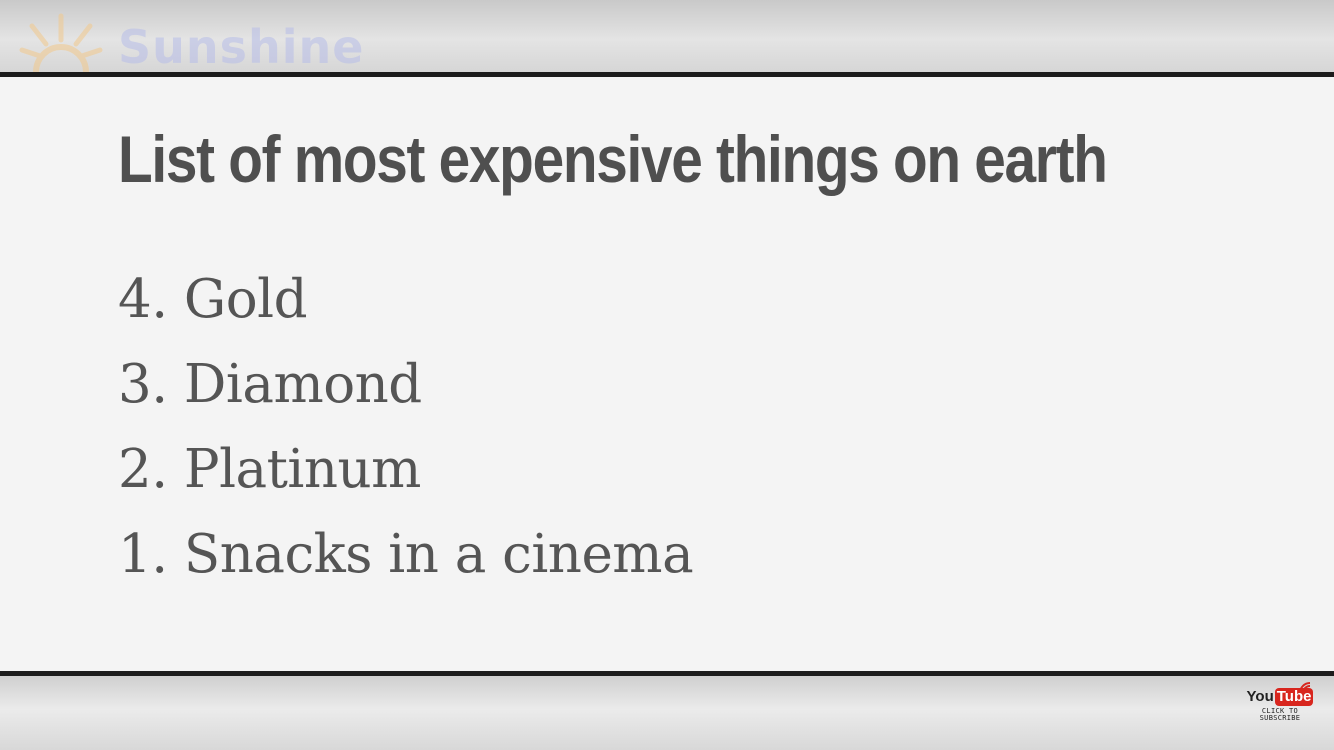 The height and width of the screenshot is (750, 1334). I want to click on subscribe-caption: CLICK TO SUBSCRIBE, so click(1280, 715).